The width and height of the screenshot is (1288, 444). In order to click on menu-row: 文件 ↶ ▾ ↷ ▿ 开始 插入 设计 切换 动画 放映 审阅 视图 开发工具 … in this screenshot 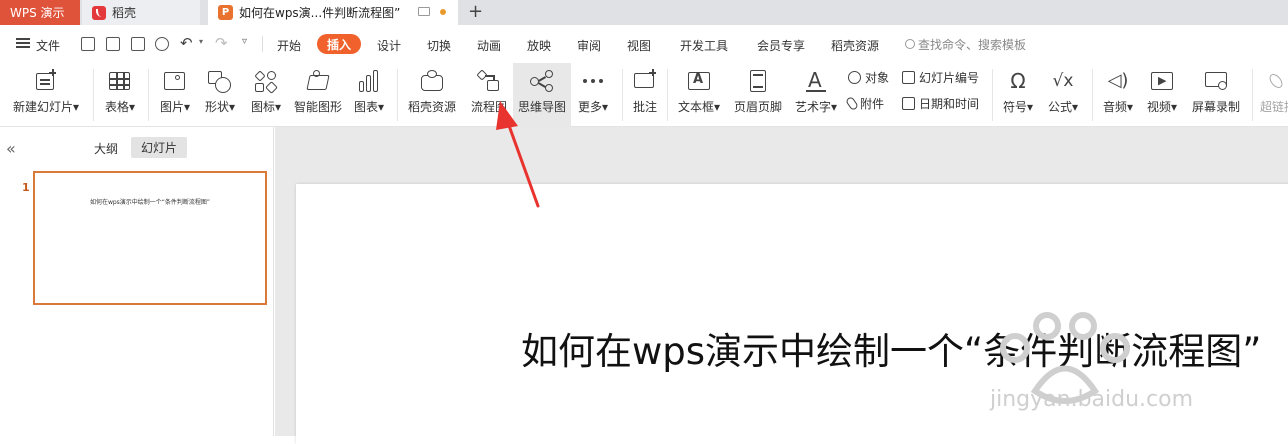, I will do `click(644, 44)`.